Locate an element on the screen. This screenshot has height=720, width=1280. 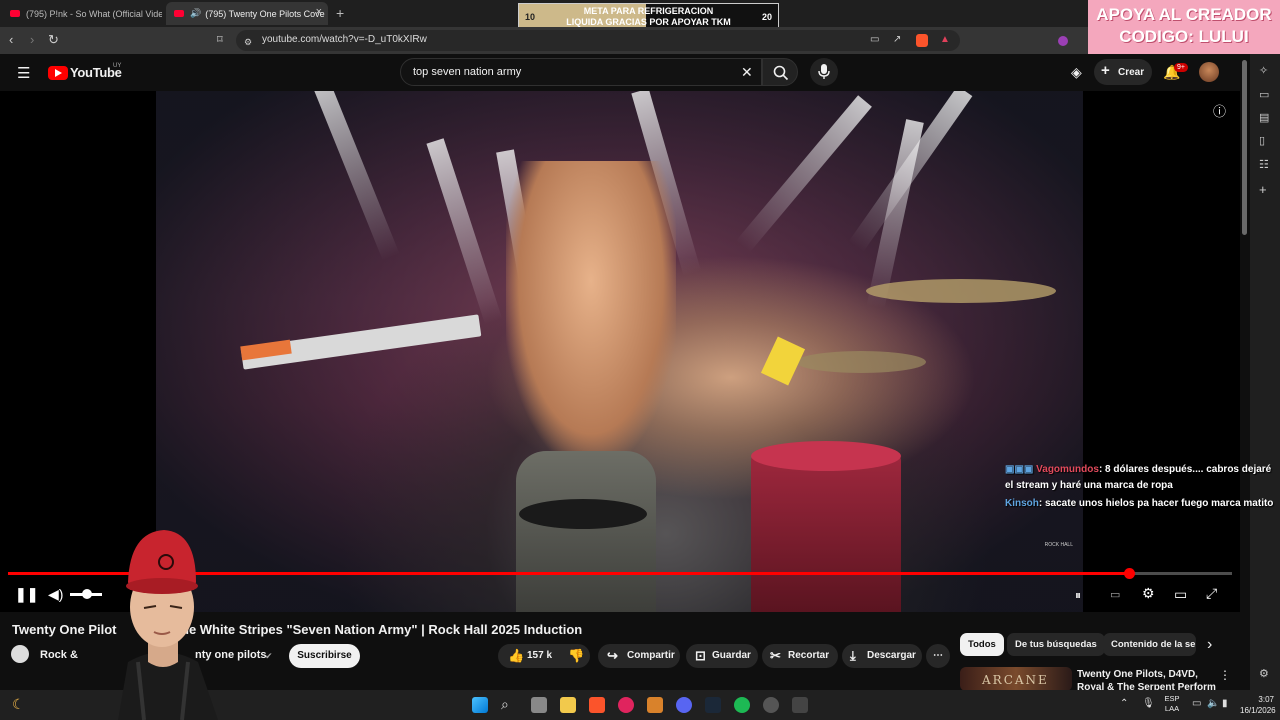
cast-icon: ▭ is located at coordinates (874, 40).